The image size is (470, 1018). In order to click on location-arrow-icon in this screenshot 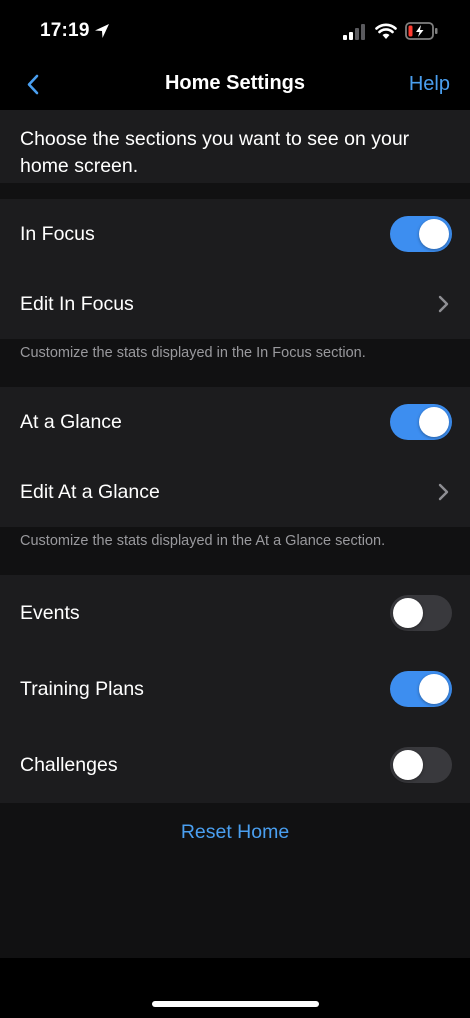, I will do `click(102, 31)`.